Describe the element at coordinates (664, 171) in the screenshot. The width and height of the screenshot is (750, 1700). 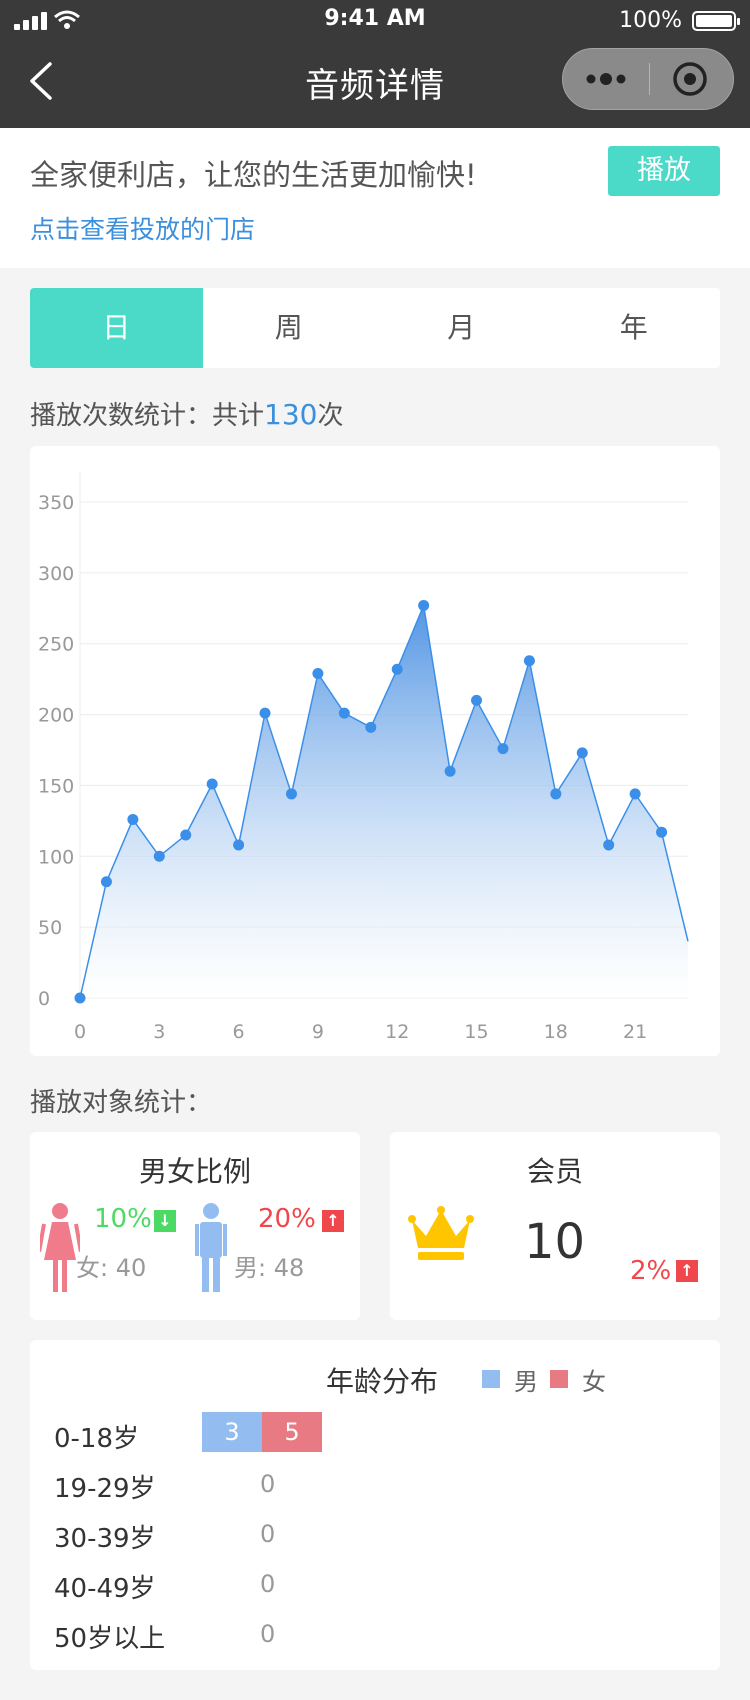
I see `play-button: 播放` at that location.